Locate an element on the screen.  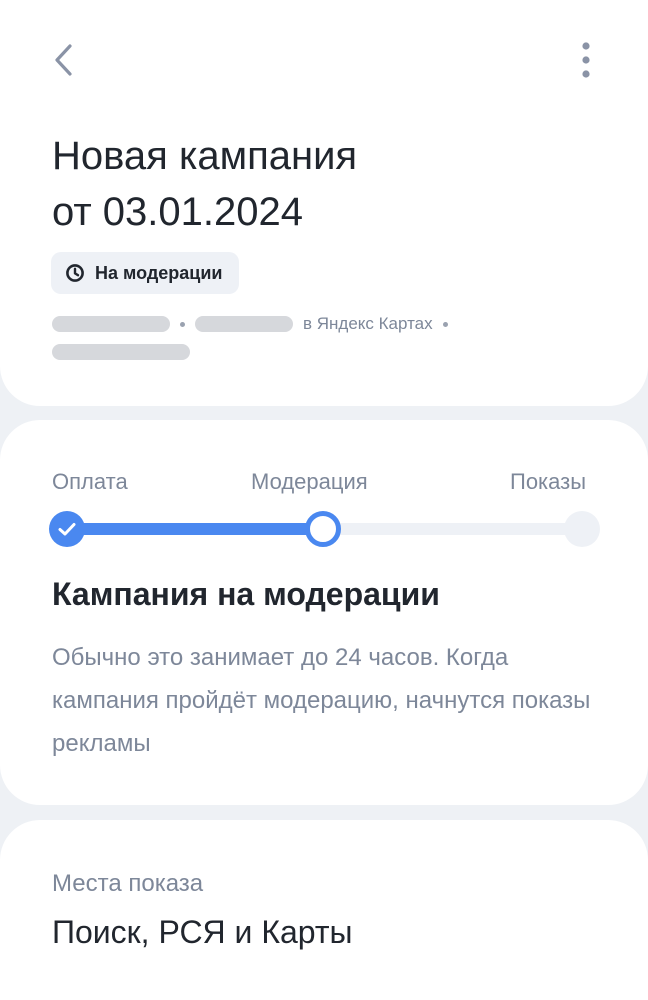
step-label-shows: Показы is located at coordinates (548, 481).